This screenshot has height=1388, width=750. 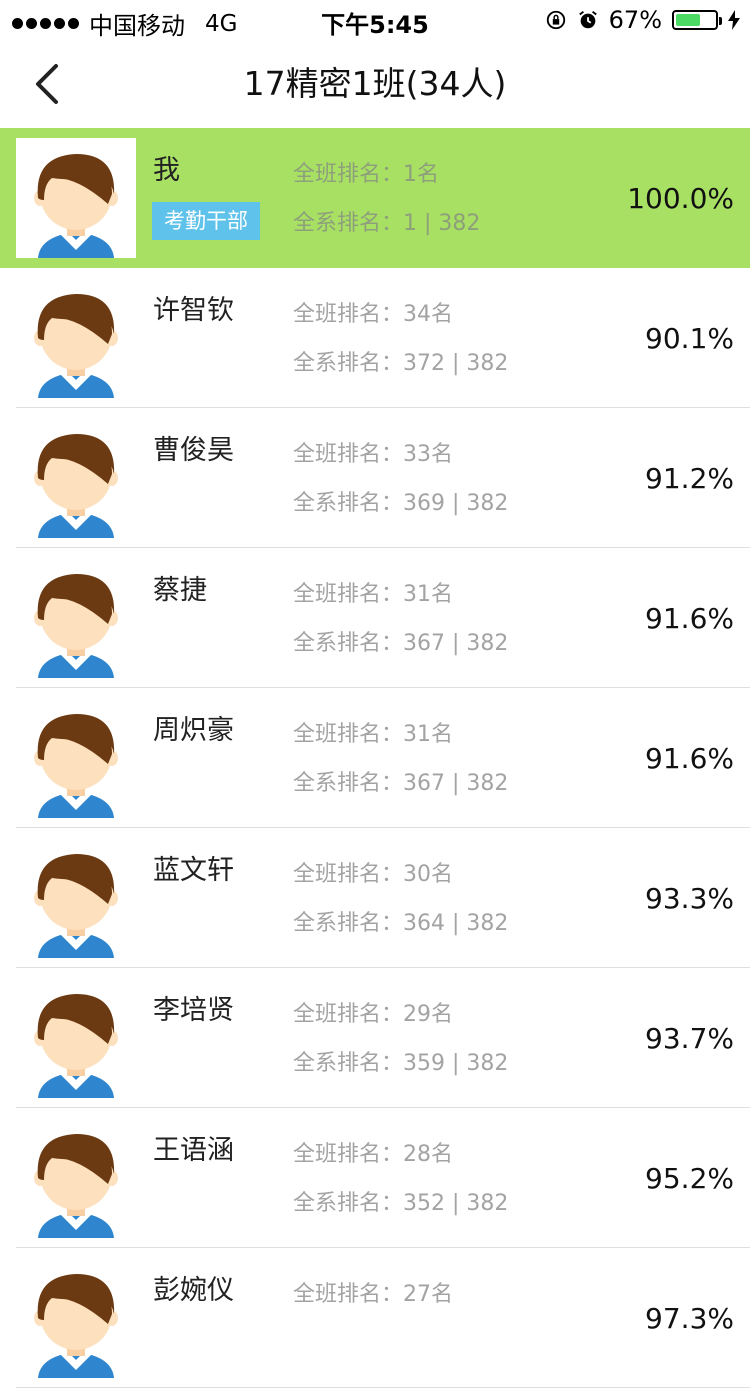 What do you see at coordinates (720, 21) in the screenshot?
I see `battery-cap` at bounding box center [720, 21].